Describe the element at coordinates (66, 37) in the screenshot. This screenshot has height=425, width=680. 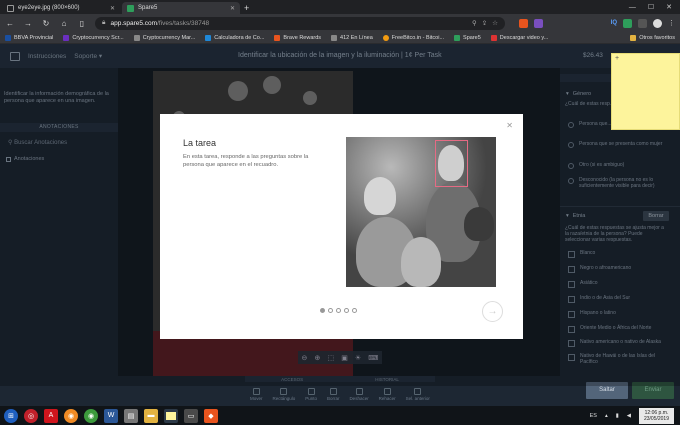
I see `yahoo-icon` at that location.